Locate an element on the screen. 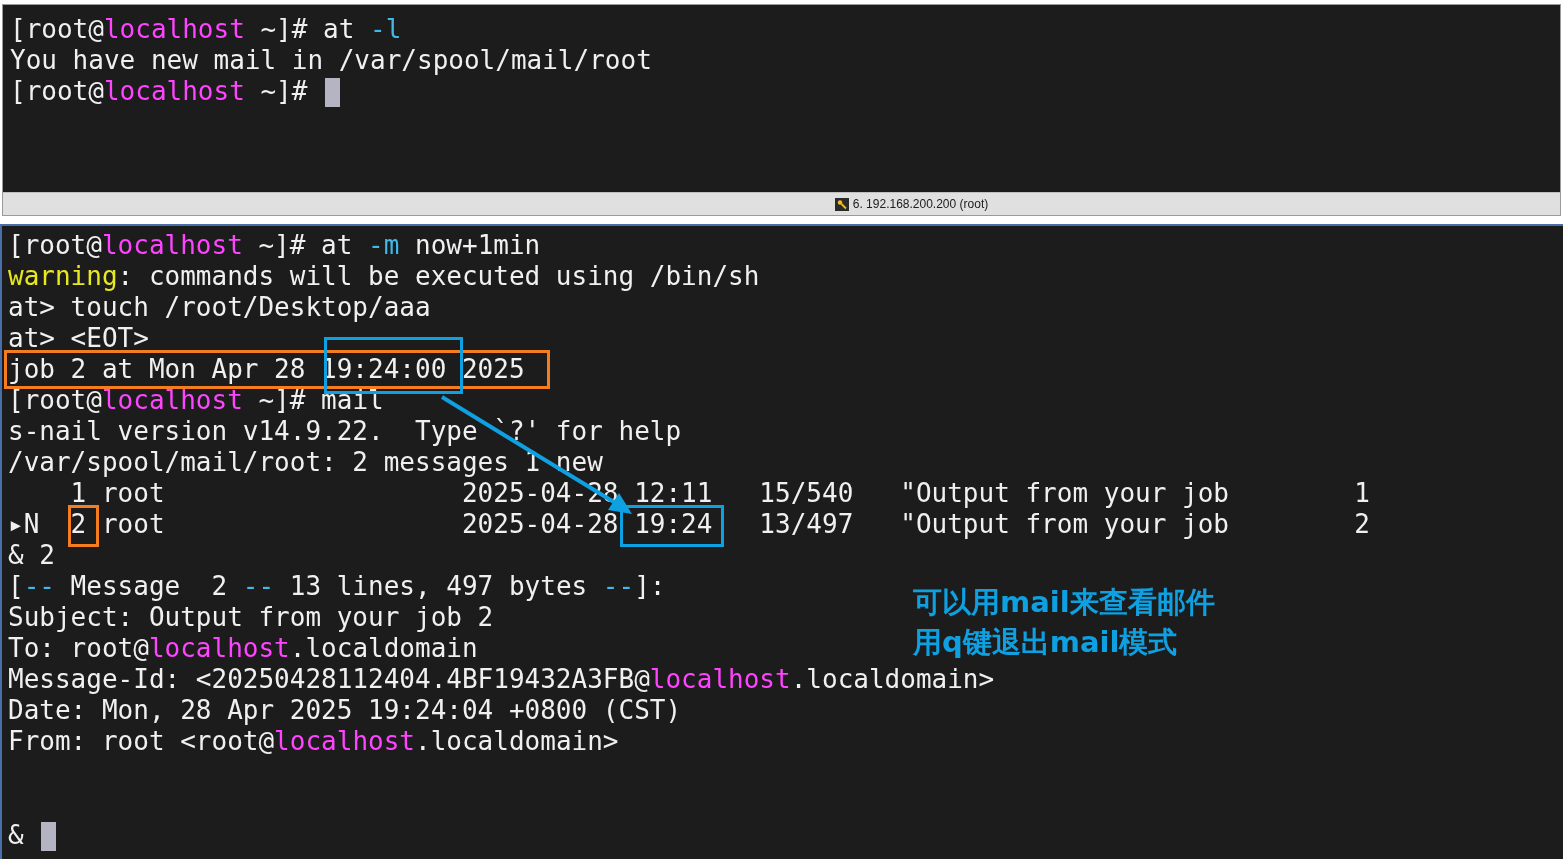 The image size is (1563, 859). terminal-line: From: root <root@localhost.localdomain> is located at coordinates (313, 741).